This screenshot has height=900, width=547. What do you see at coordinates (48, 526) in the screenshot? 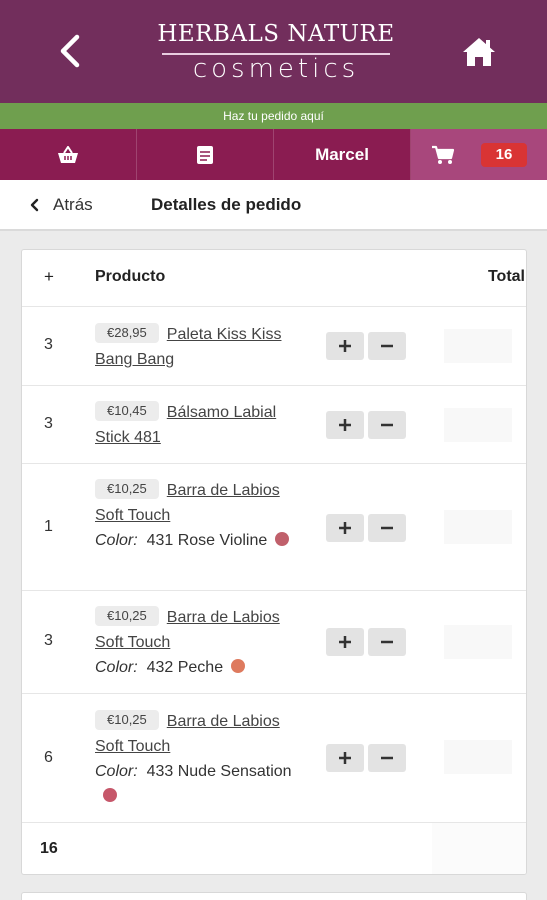
I see `row-quantity: 1` at bounding box center [48, 526].